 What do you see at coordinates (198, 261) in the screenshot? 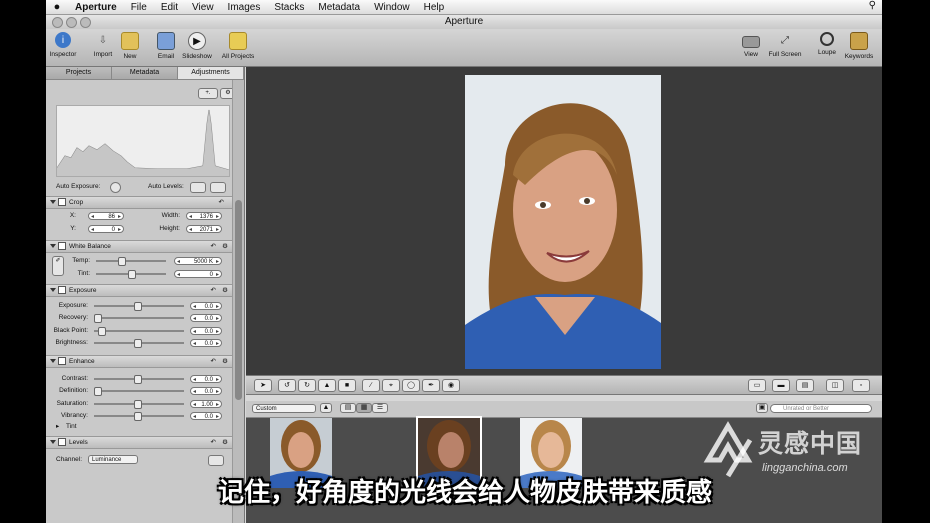
I see `temp-field: 5000 K` at bounding box center [198, 261].